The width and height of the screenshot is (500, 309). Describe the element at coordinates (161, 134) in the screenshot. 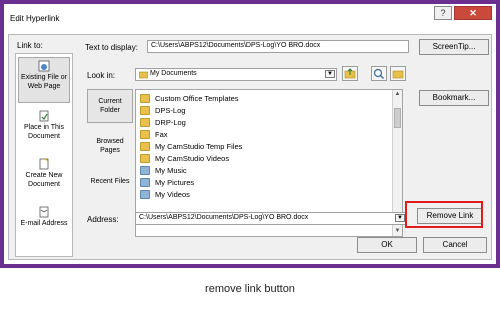

I see `file-name: Fax` at that location.